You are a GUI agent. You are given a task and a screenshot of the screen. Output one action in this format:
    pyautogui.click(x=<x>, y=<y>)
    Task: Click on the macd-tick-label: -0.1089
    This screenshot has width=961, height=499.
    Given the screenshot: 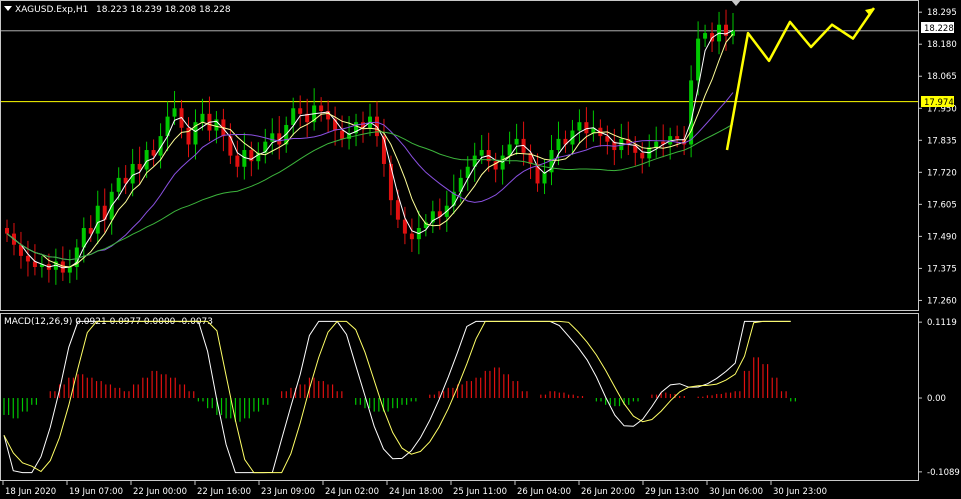 What is the action you would take?
    pyautogui.click(x=943, y=473)
    